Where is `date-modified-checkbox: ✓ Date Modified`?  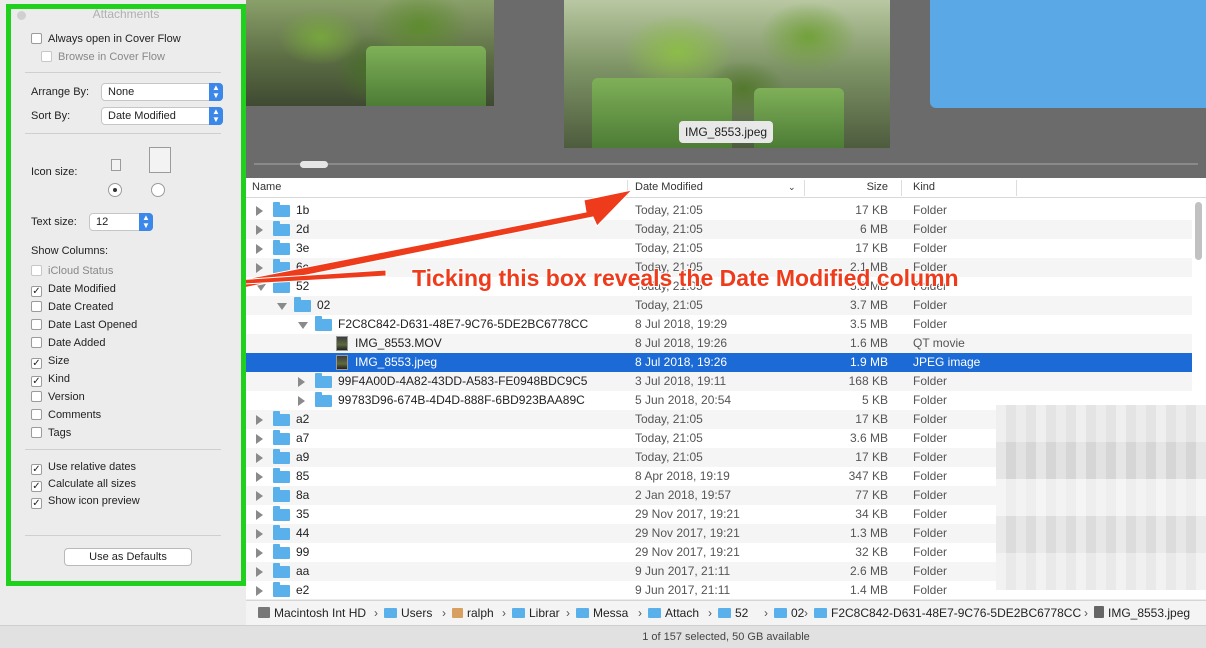
date-modified-checkbox: ✓ Date Modified is located at coordinates (73, 290).